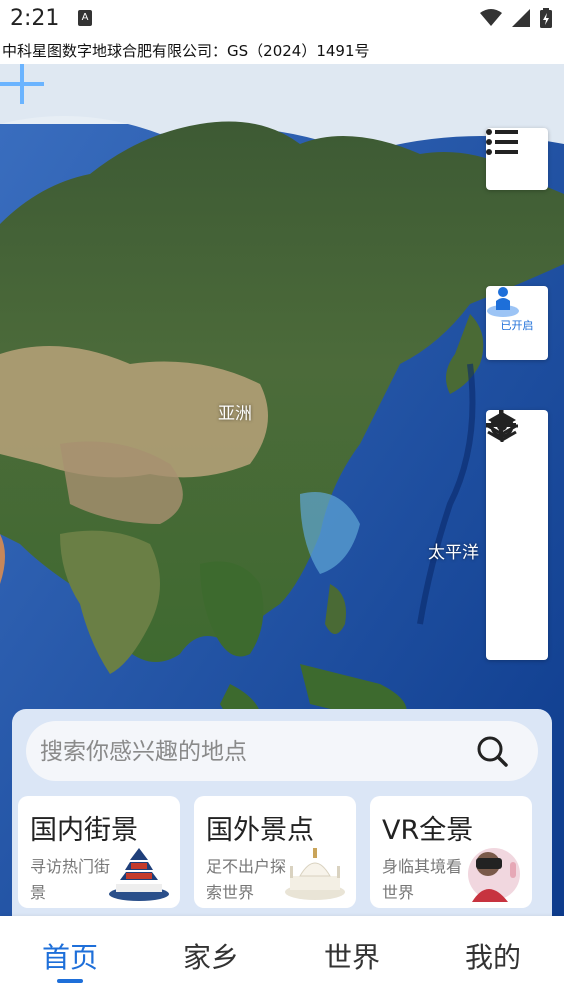 The width and height of the screenshot is (564, 1004). I want to click on map-label-continent: 亚洲, so click(235, 414).